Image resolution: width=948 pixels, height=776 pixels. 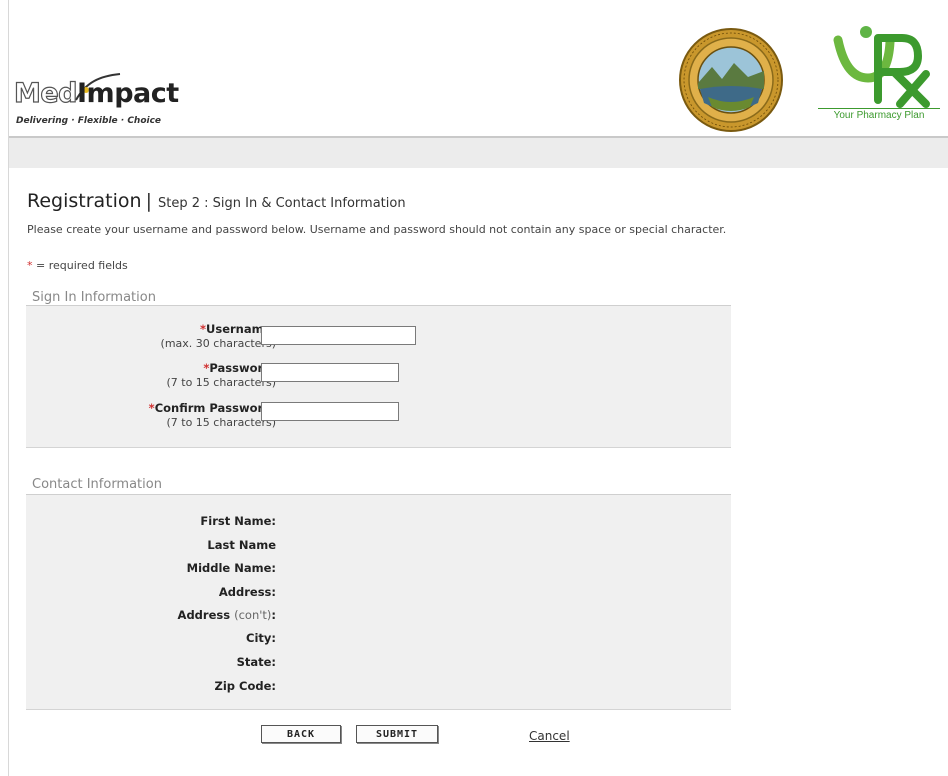 I want to click on password-input, so click(x=330, y=372).